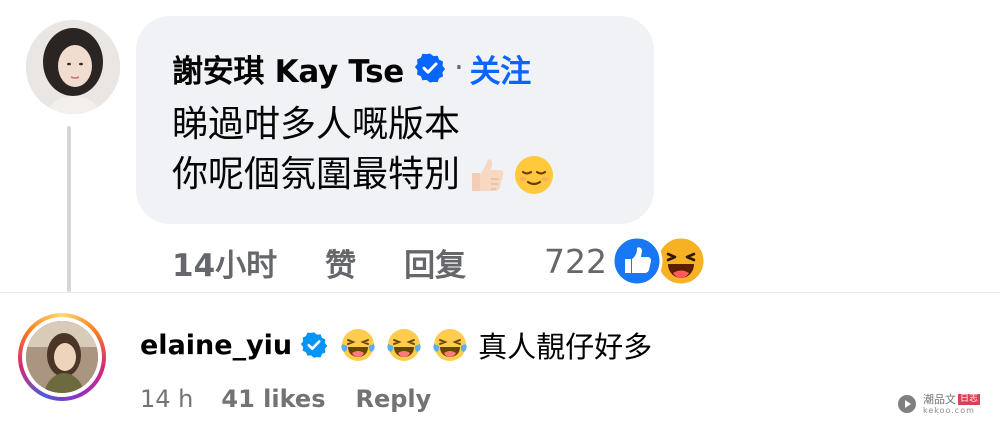 The height and width of the screenshot is (436, 1000). What do you see at coordinates (340, 262) in the screenshot?
I see `like-button: 赞` at bounding box center [340, 262].